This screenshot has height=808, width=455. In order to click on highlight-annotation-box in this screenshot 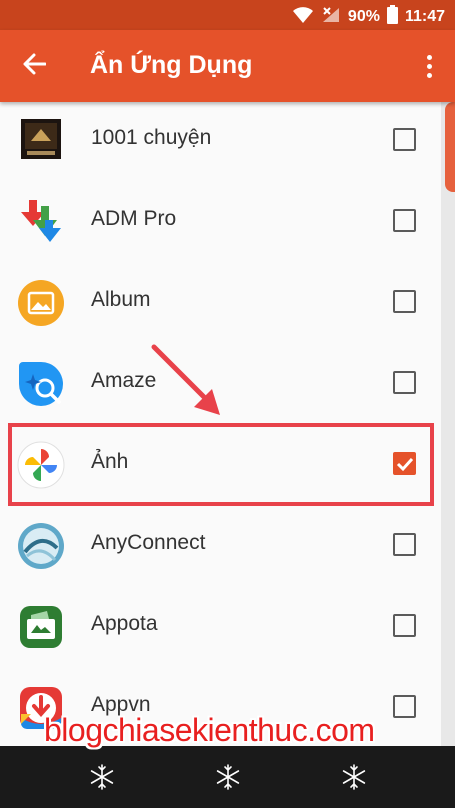, I will do `click(221, 464)`.